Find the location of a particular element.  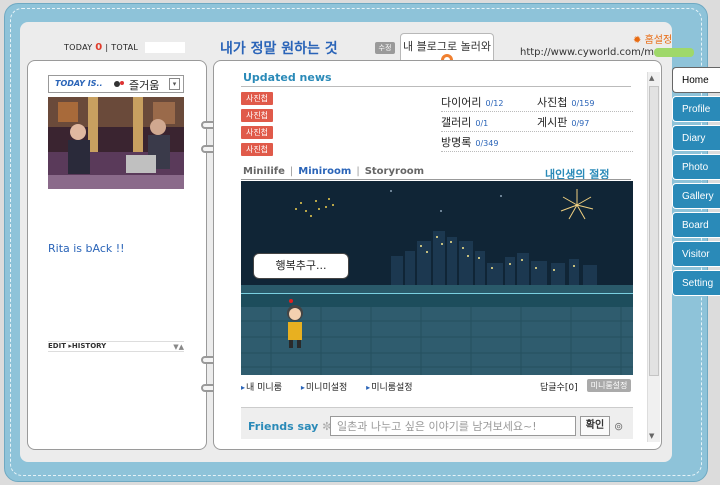

confirm-button: 확인 is located at coordinates (595, 426).